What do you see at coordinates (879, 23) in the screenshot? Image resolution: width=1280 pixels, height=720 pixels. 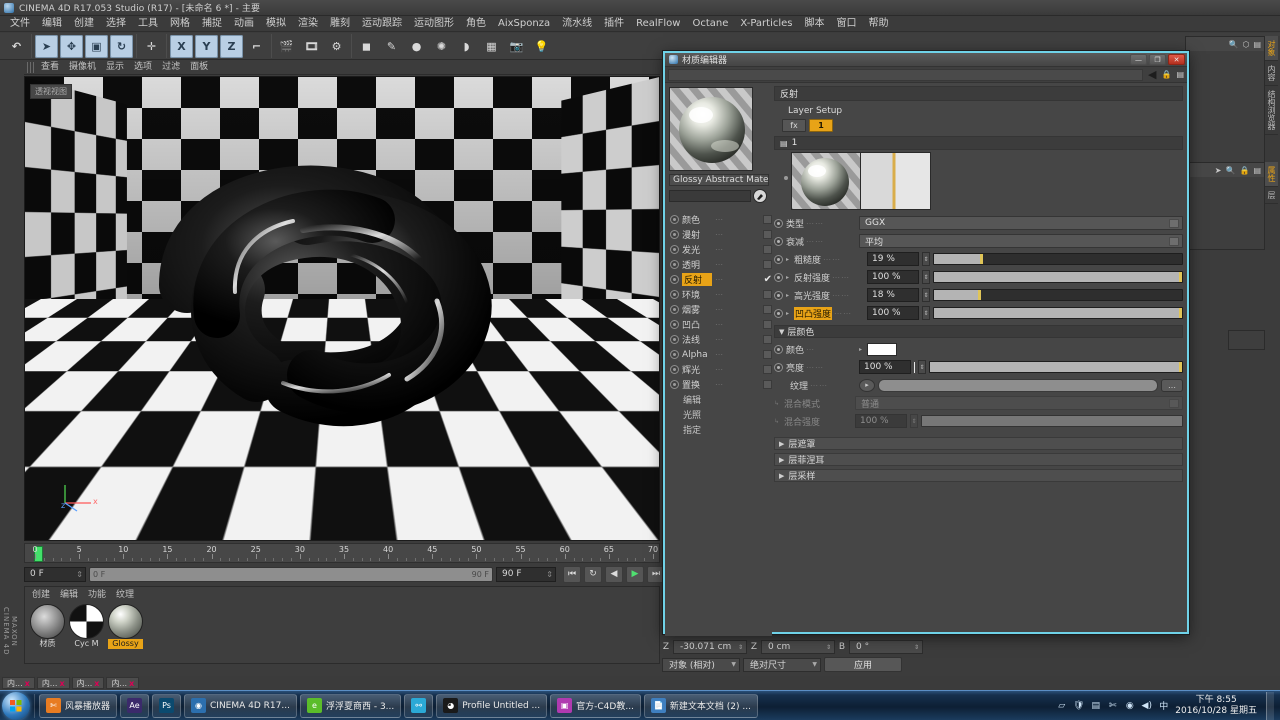 I see `menu-item-22: 帮助` at bounding box center [879, 23].